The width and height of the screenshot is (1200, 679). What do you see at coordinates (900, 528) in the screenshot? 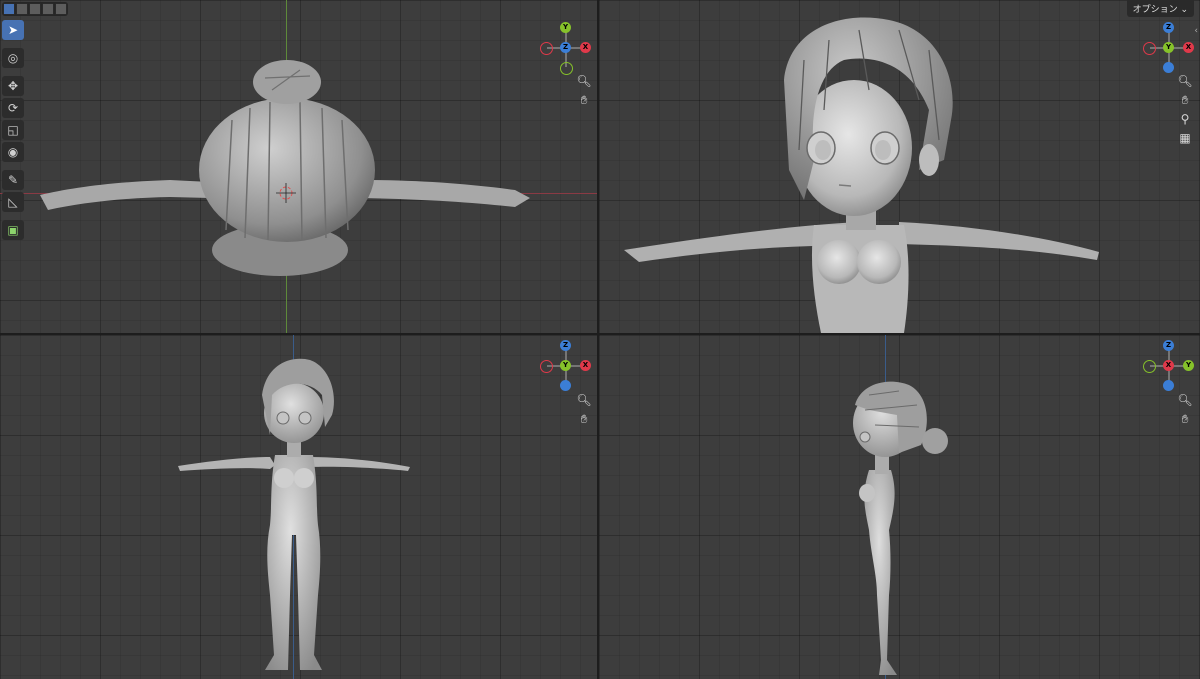
I see `model-side-view` at bounding box center [900, 528].